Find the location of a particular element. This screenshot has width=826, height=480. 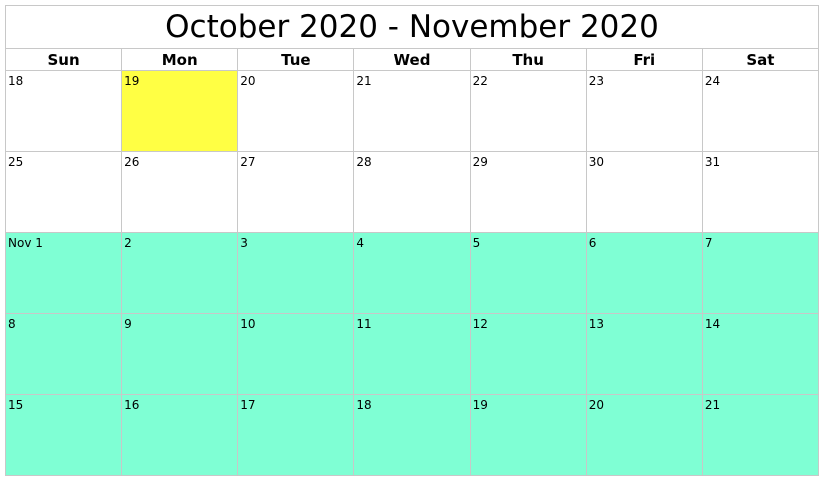

weekday-mon: Mon is located at coordinates (180, 59).